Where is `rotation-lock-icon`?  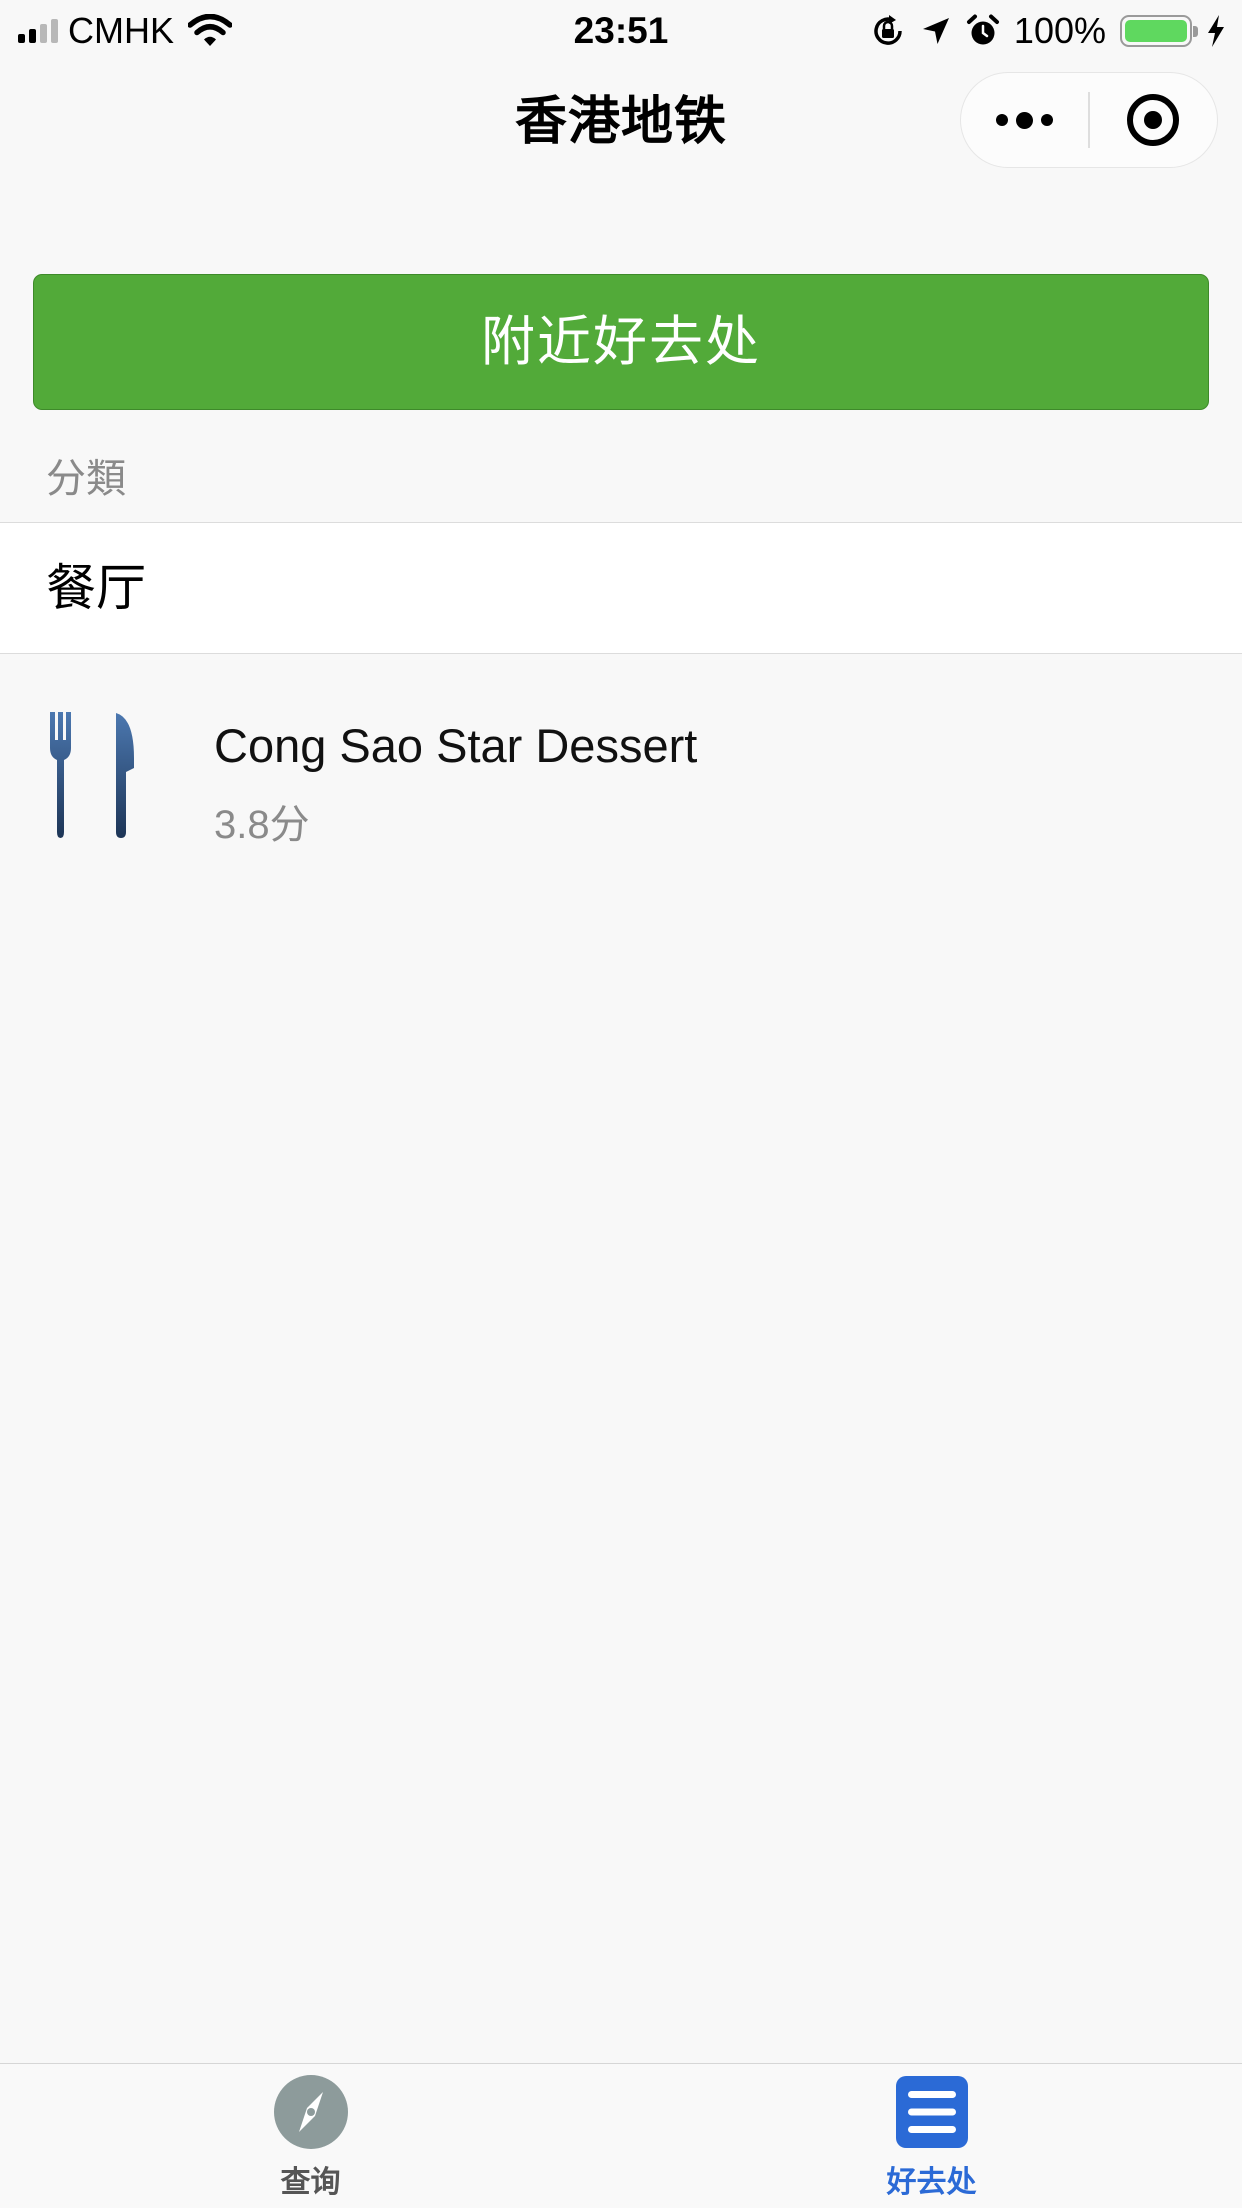 rotation-lock-icon is located at coordinates (888, 30).